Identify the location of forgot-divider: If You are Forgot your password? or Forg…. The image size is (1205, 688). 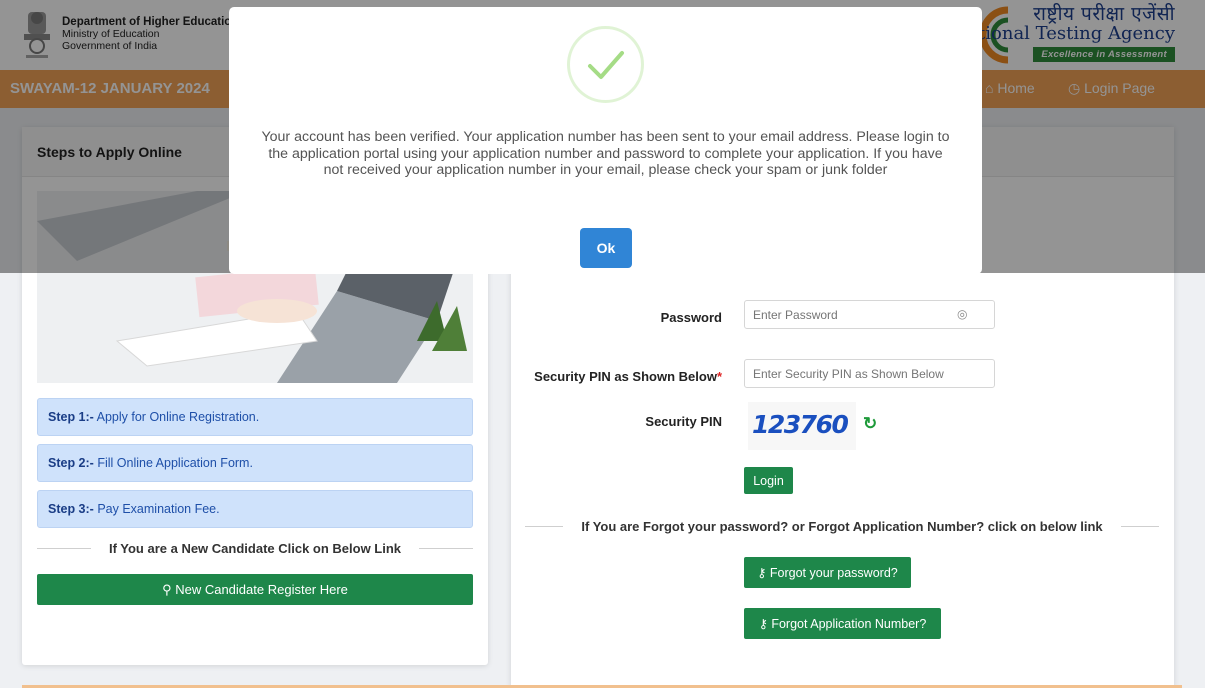
(842, 526).